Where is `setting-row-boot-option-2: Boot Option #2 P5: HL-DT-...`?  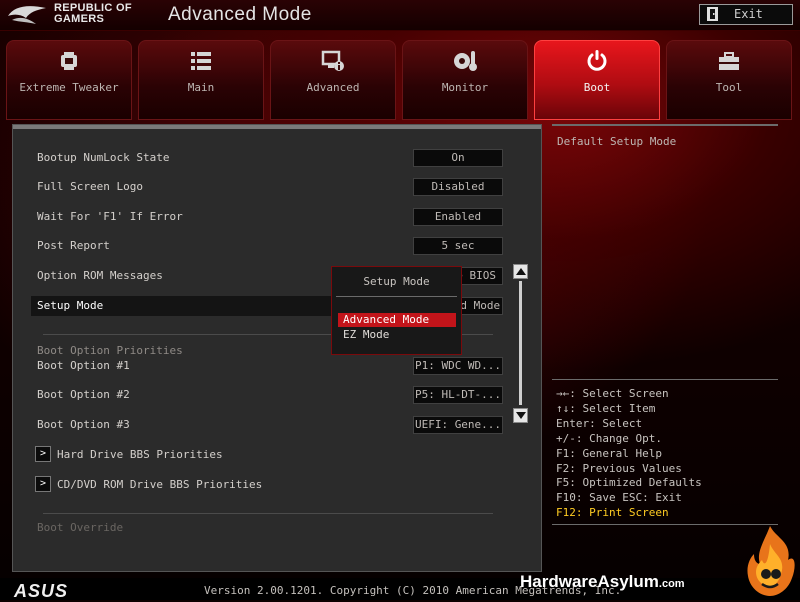
setting-row-boot-option-2: Boot Option #2 P5: HL-DT-... is located at coordinates (270, 395).